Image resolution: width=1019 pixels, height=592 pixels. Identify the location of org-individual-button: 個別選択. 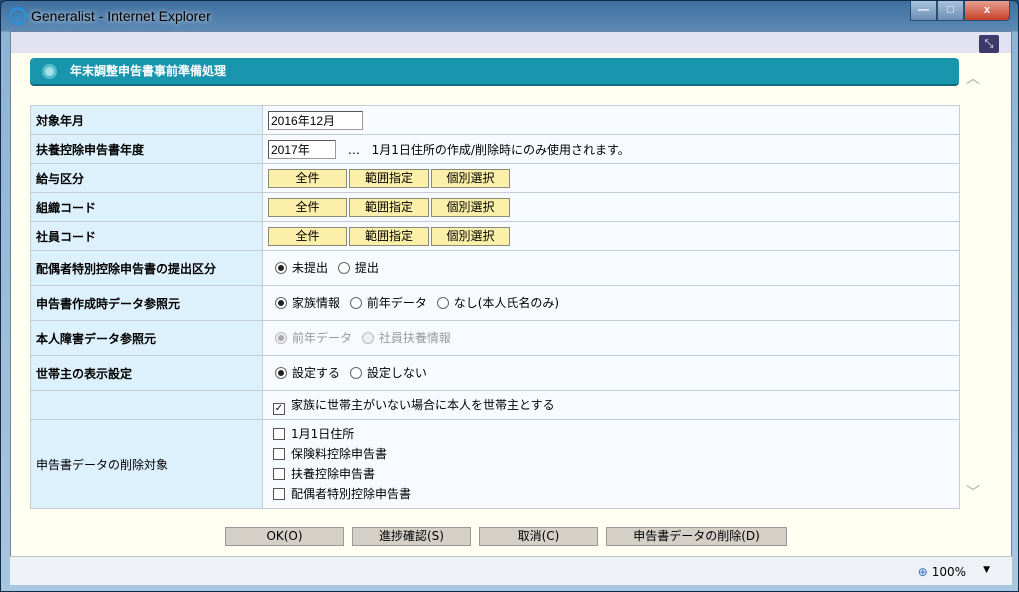
(470, 207).